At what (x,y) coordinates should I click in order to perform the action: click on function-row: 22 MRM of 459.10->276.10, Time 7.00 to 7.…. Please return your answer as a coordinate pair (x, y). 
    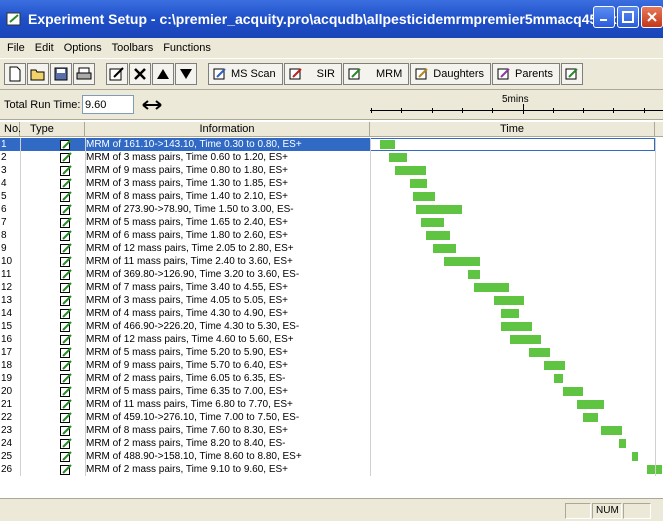
    Looking at the image, I should click on (331, 417).